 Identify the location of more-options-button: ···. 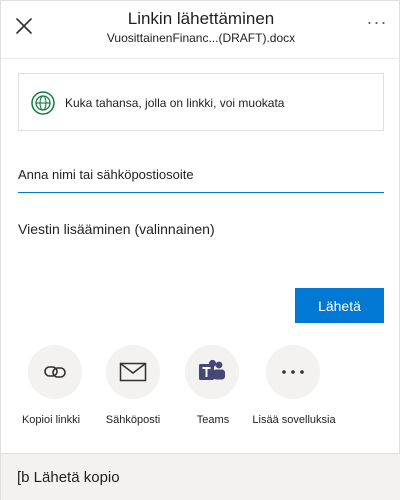
(377, 24).